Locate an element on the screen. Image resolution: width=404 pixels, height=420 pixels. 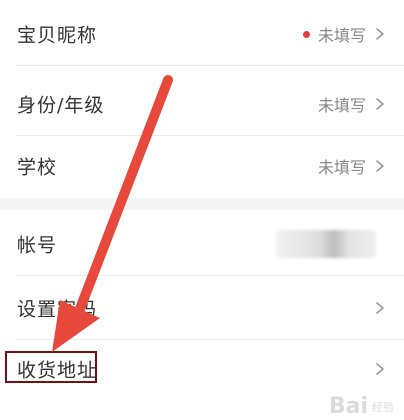
row-label: 身份/年级 is located at coordinates (61, 105).